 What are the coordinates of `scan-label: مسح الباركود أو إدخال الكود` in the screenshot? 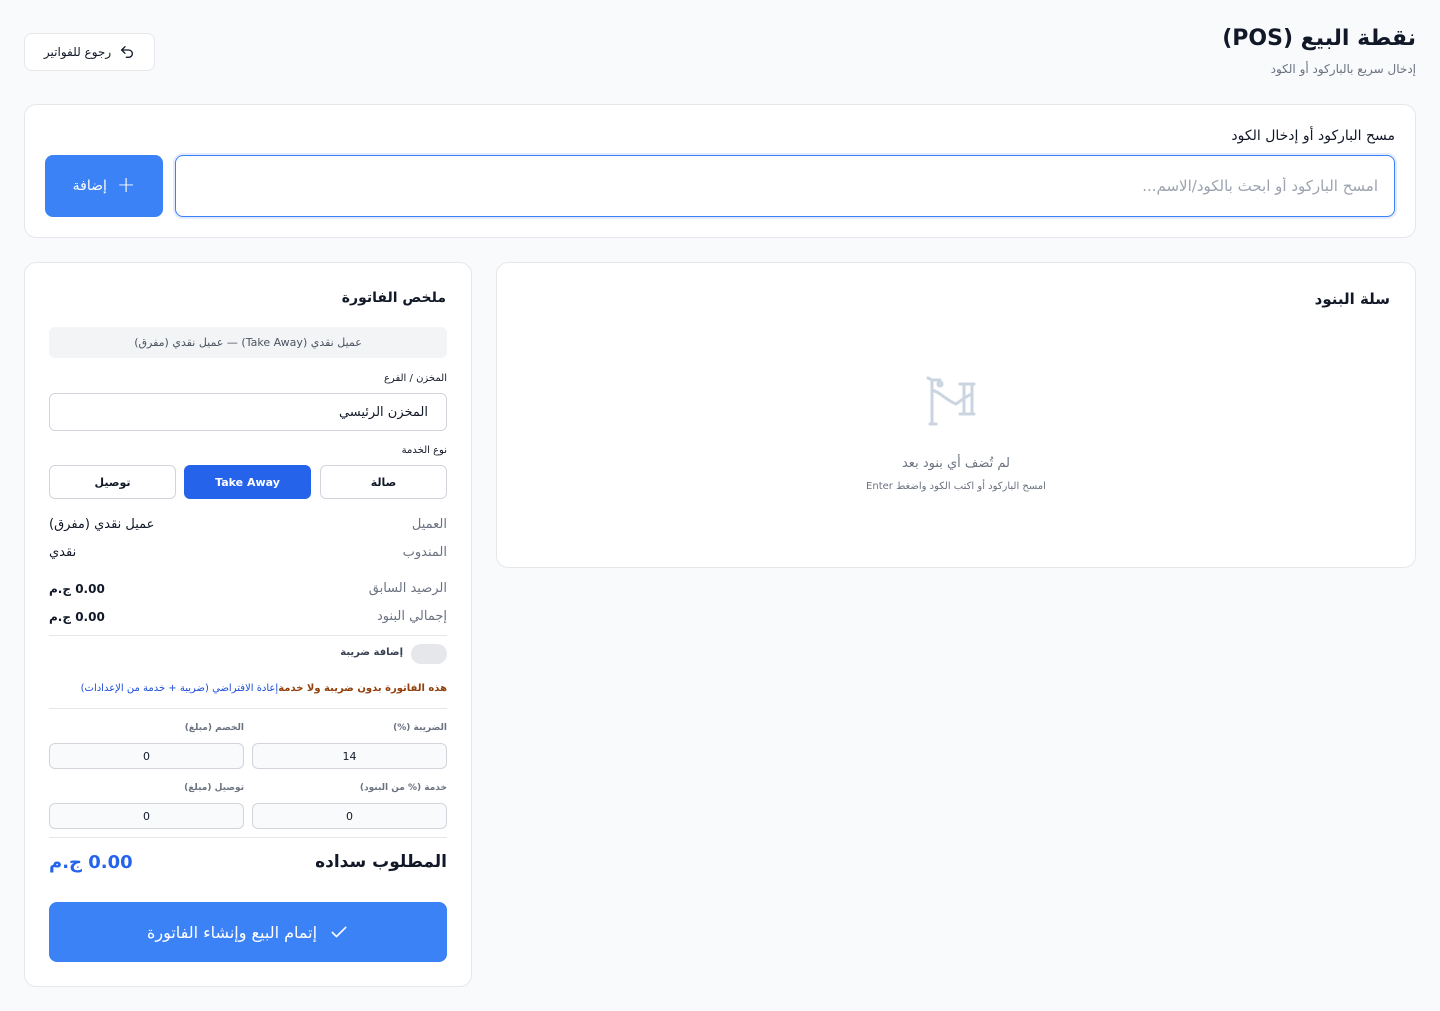 It's located at (1313, 136).